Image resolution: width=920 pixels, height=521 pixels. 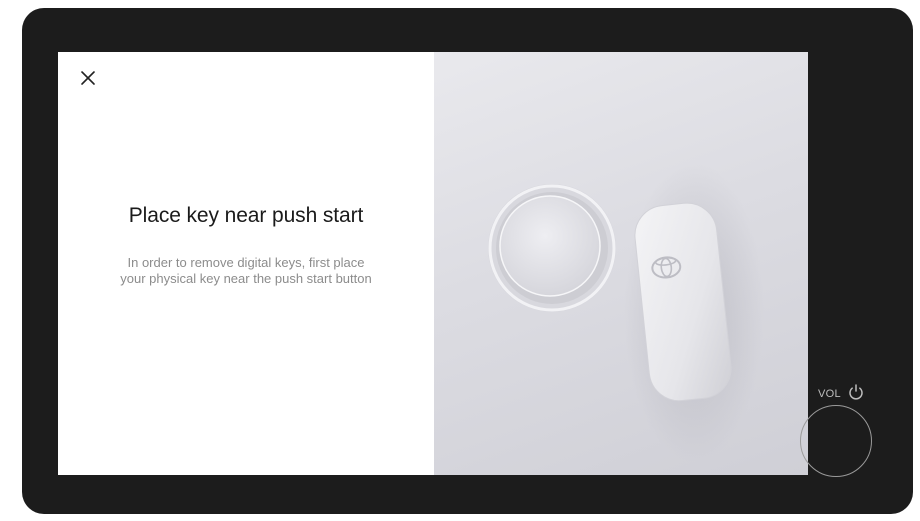 I want to click on close-button, so click(x=88, y=78).